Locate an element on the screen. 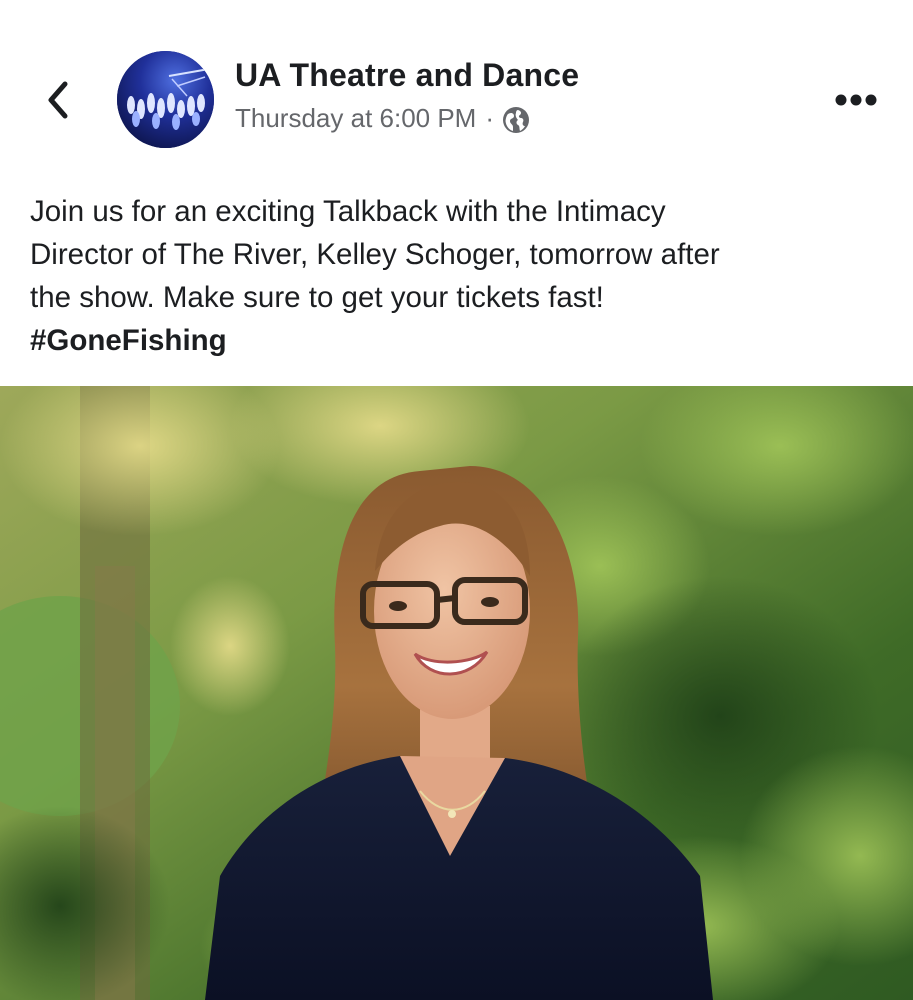  post-timestamp: Thursday at 6:00 PM is located at coordinates (355, 118).